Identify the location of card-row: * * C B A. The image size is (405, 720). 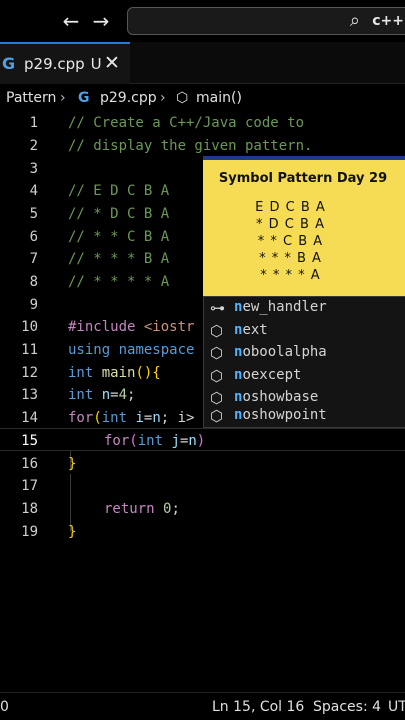
(290, 241).